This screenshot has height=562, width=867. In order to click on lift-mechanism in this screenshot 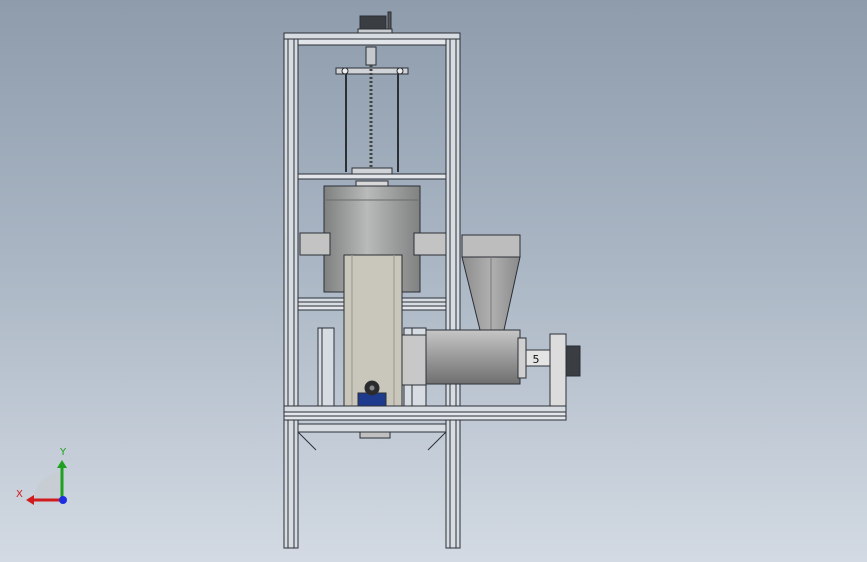, I will do `click(372, 110)`.